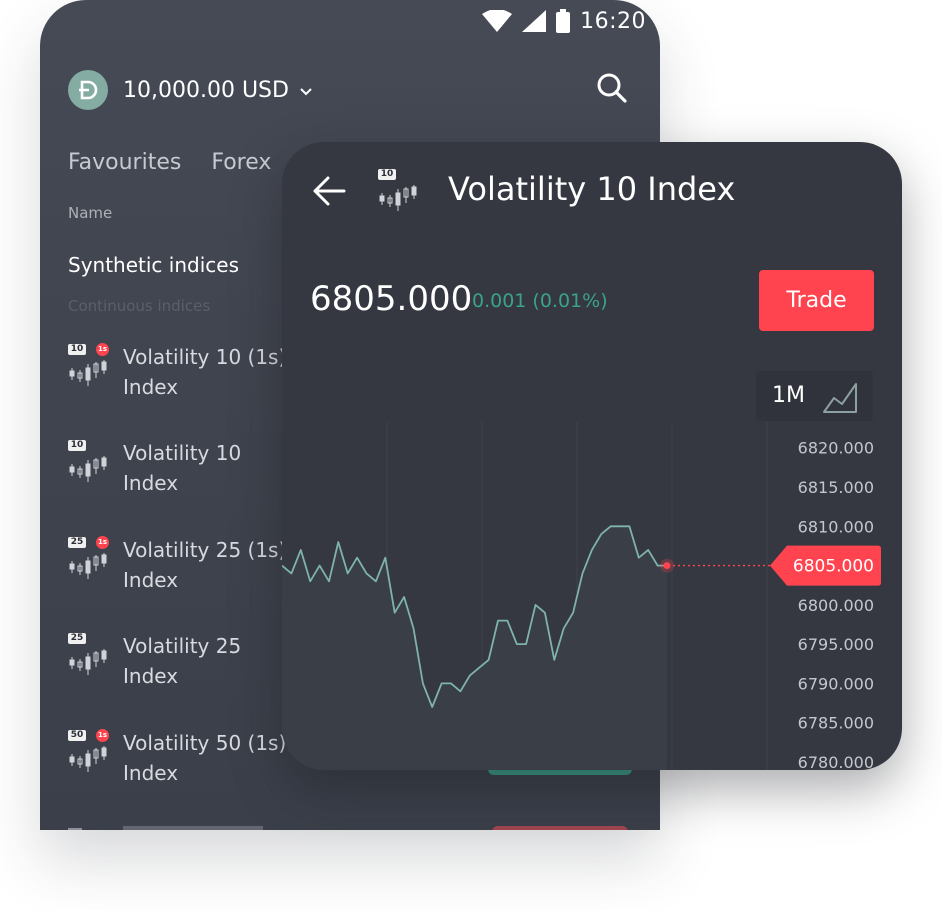 This screenshot has height=910, width=942. Describe the element at coordinates (88, 90) in the screenshot. I see `currency-logo-icon` at that location.